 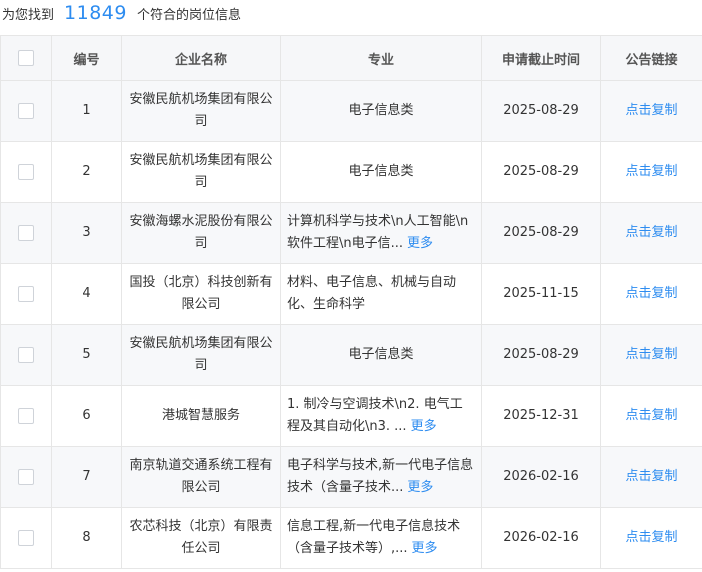 I want to click on result-count: 11849, so click(x=95, y=13).